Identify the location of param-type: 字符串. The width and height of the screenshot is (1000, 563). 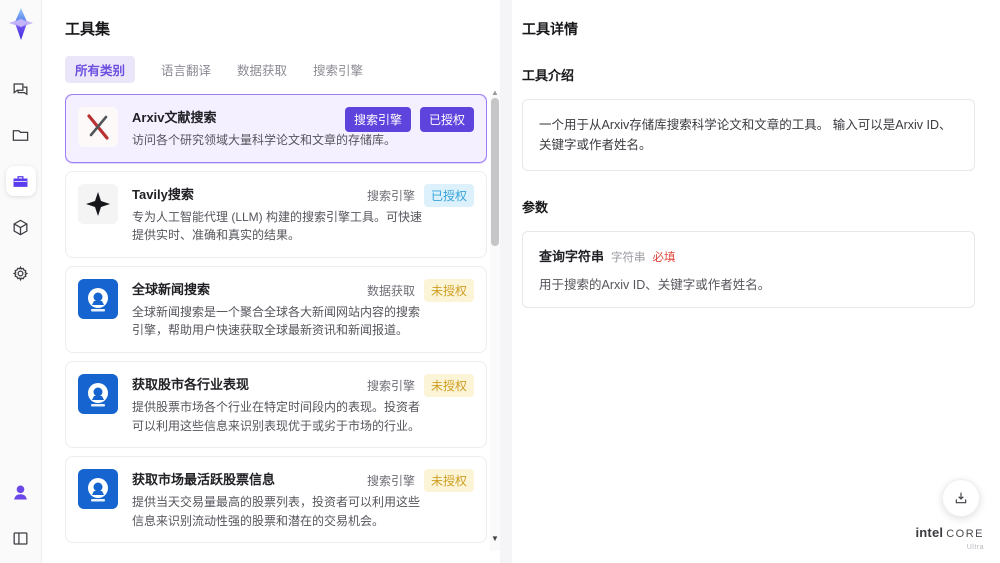
(628, 258).